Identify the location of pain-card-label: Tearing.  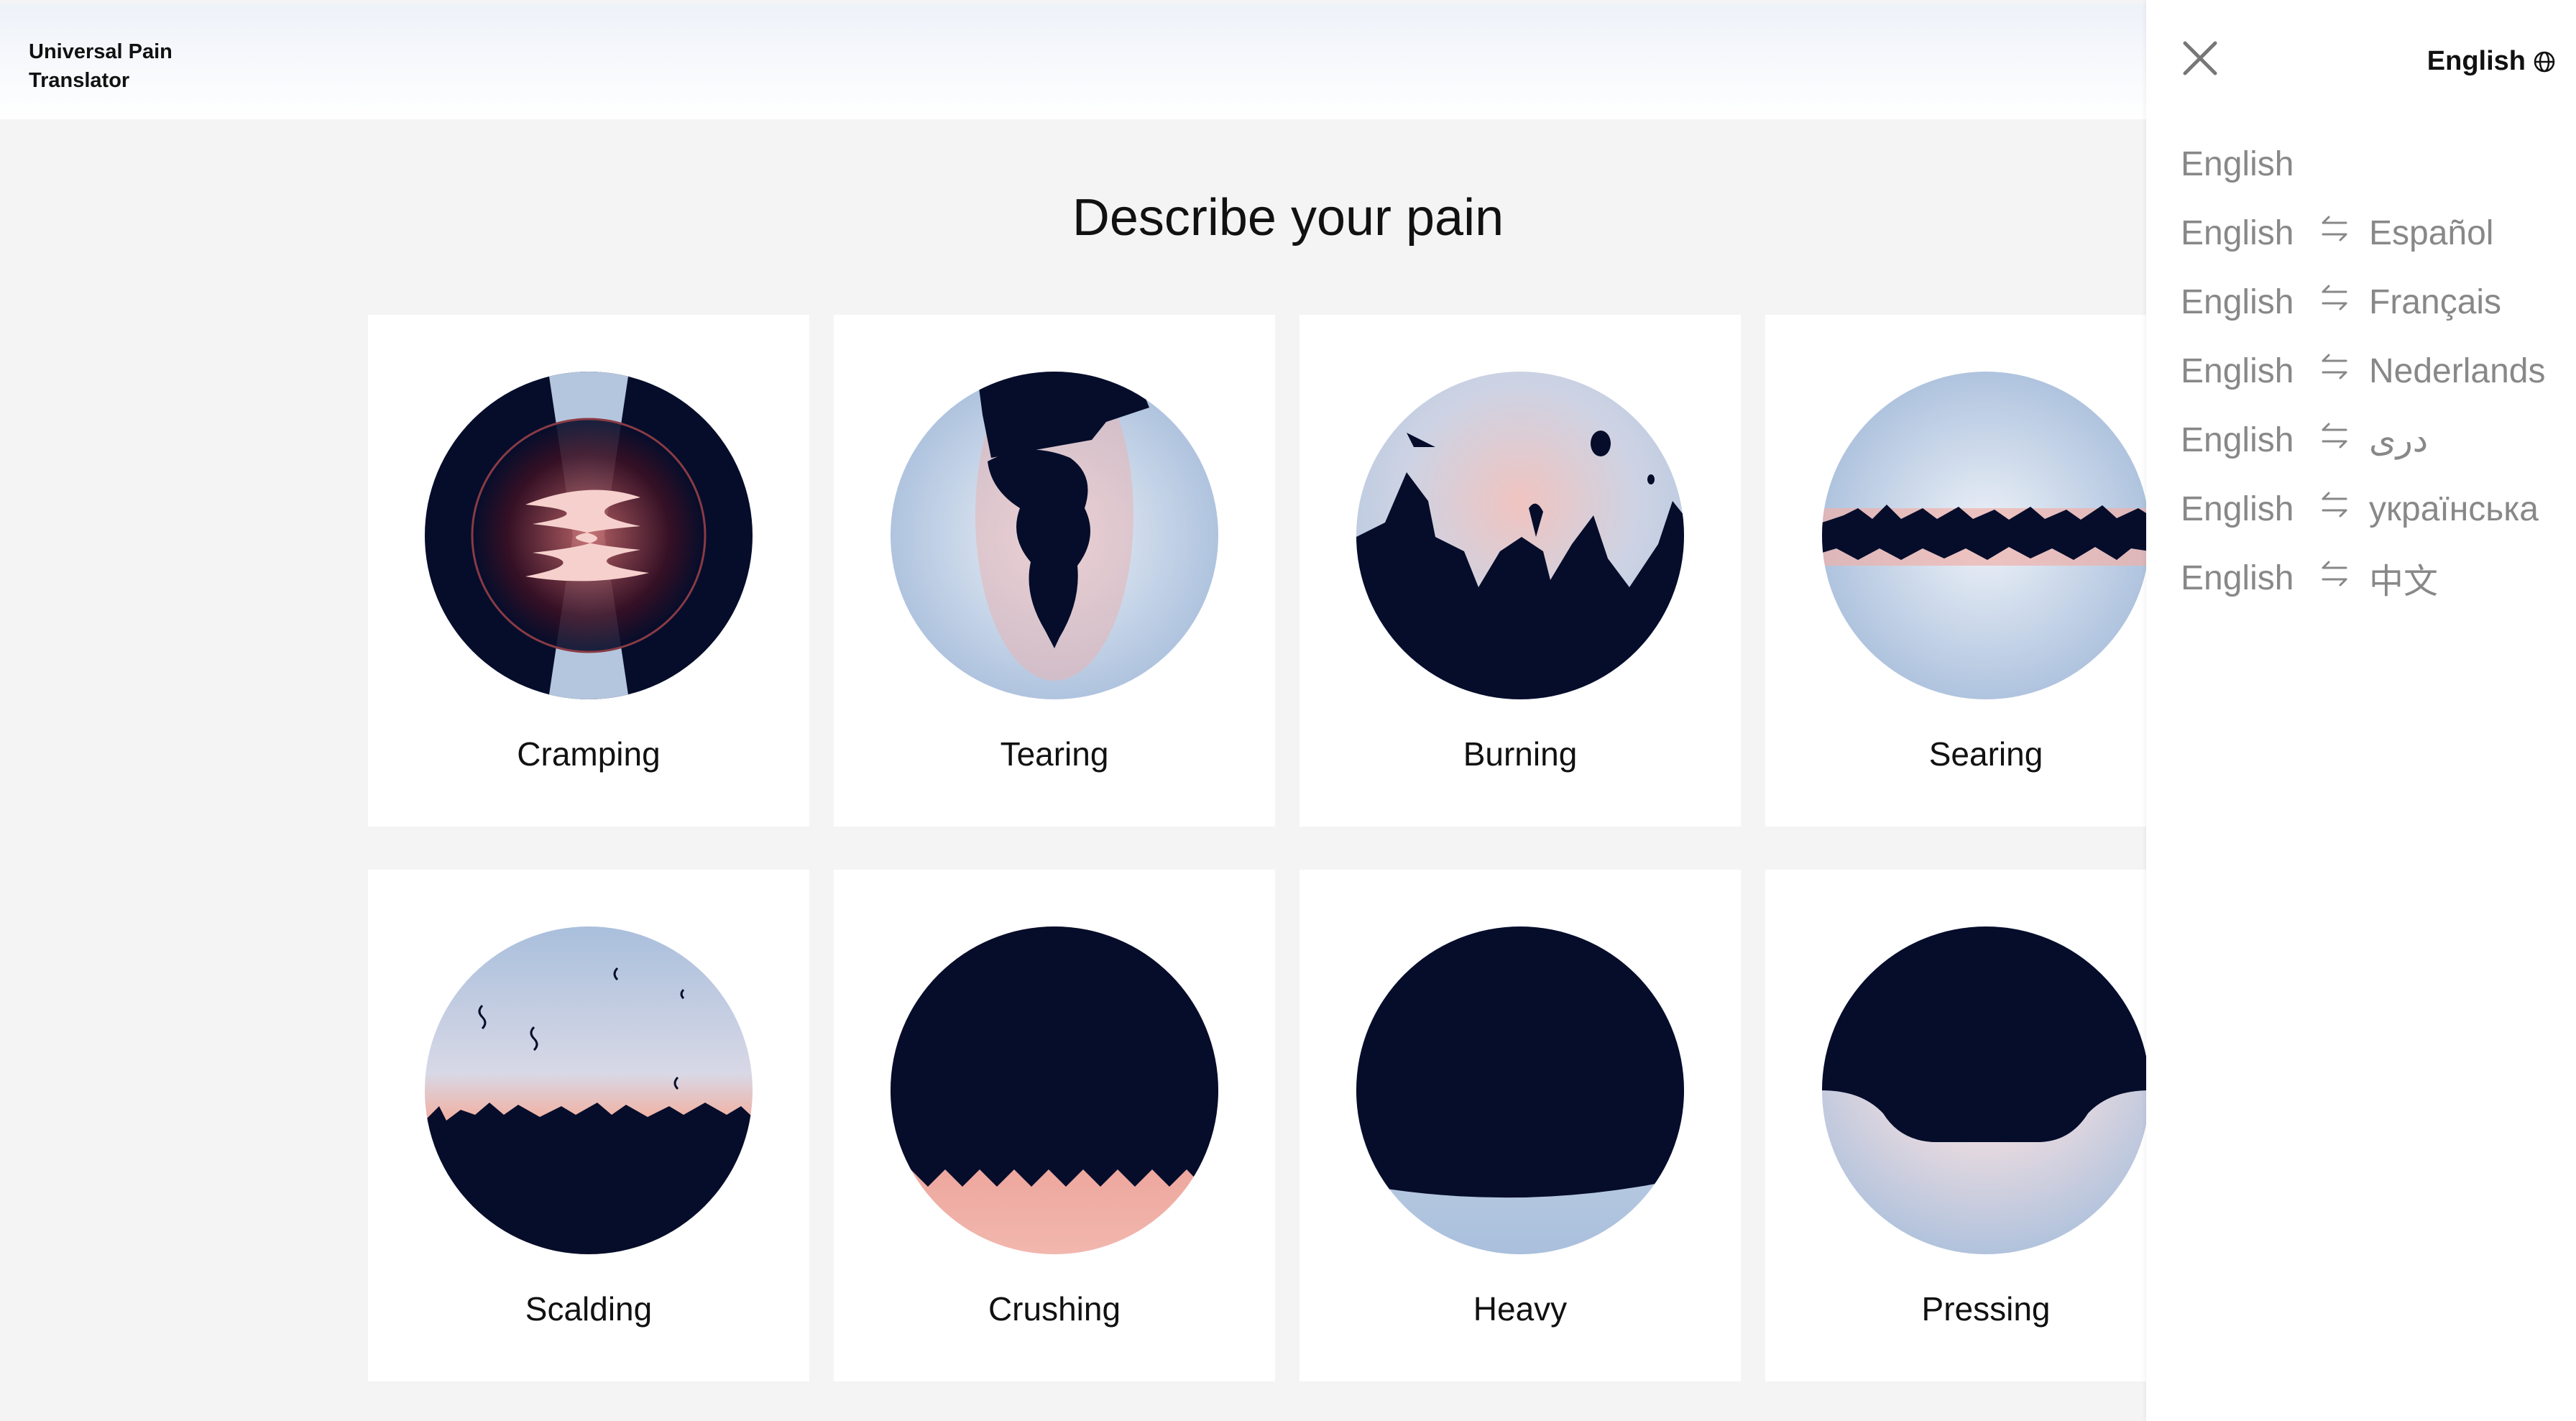
(1054, 754).